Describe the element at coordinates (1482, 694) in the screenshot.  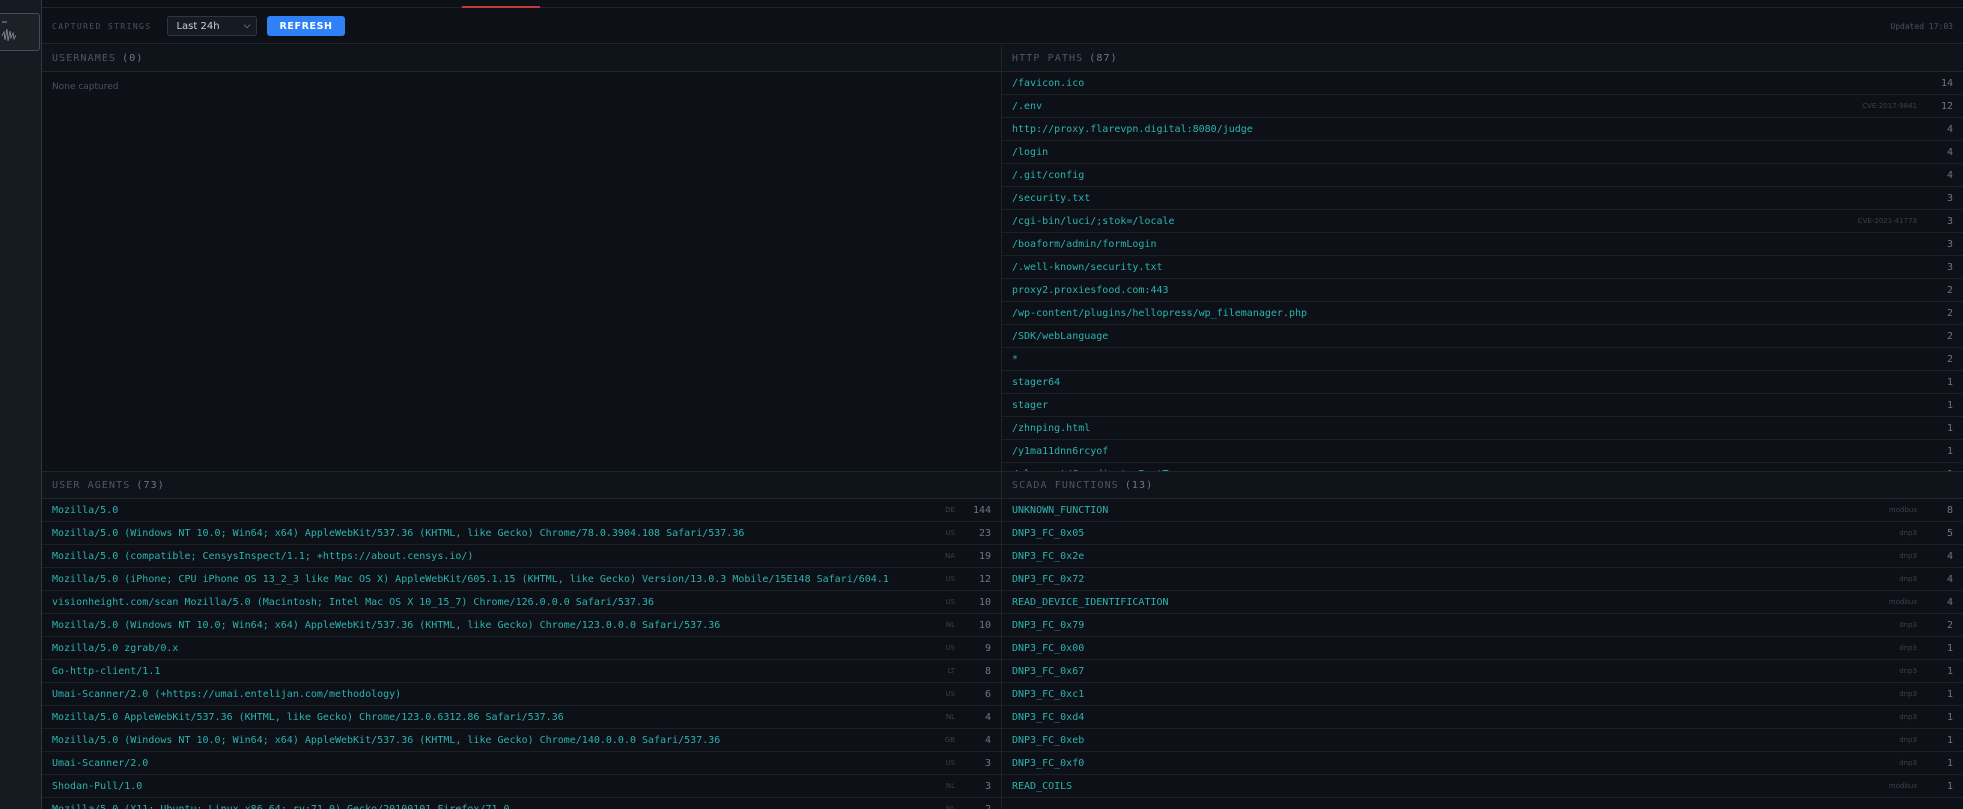
I see `table-row: DNP3_FC_0xc1 dnp3 1` at that location.